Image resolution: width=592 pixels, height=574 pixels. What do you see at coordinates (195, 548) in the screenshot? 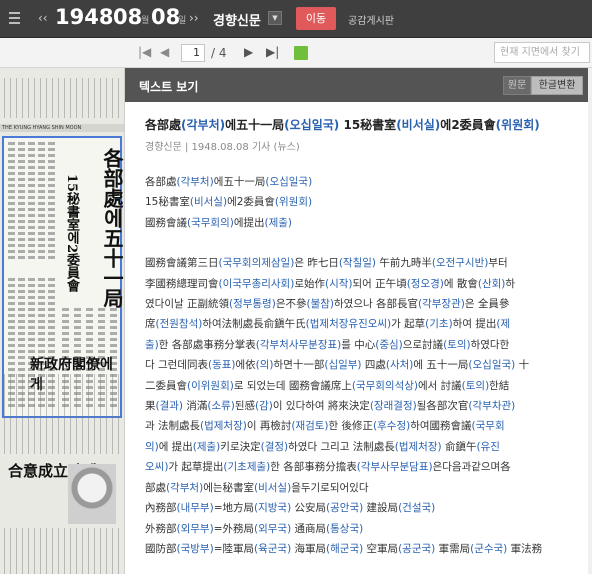
I see `hangul-reading: (국방부)` at bounding box center [195, 548].